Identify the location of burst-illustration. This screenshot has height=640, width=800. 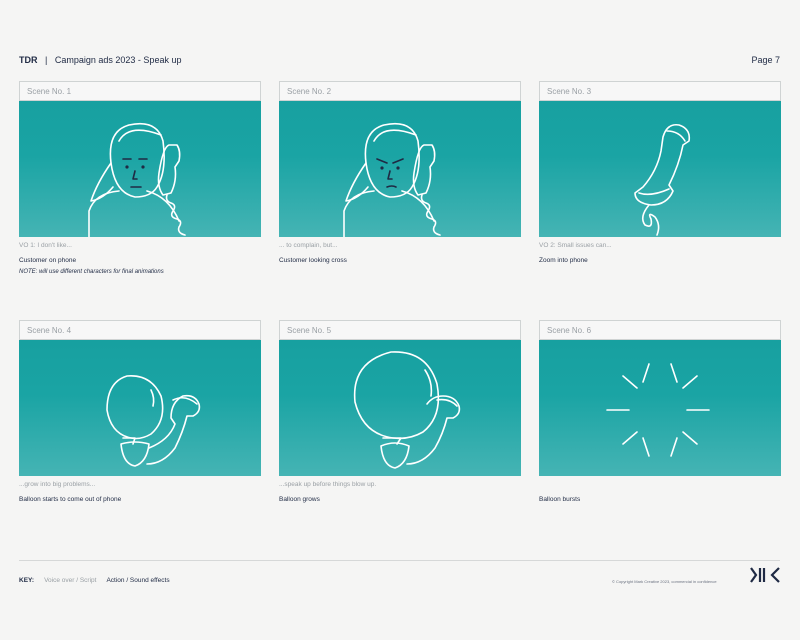
(658, 410).